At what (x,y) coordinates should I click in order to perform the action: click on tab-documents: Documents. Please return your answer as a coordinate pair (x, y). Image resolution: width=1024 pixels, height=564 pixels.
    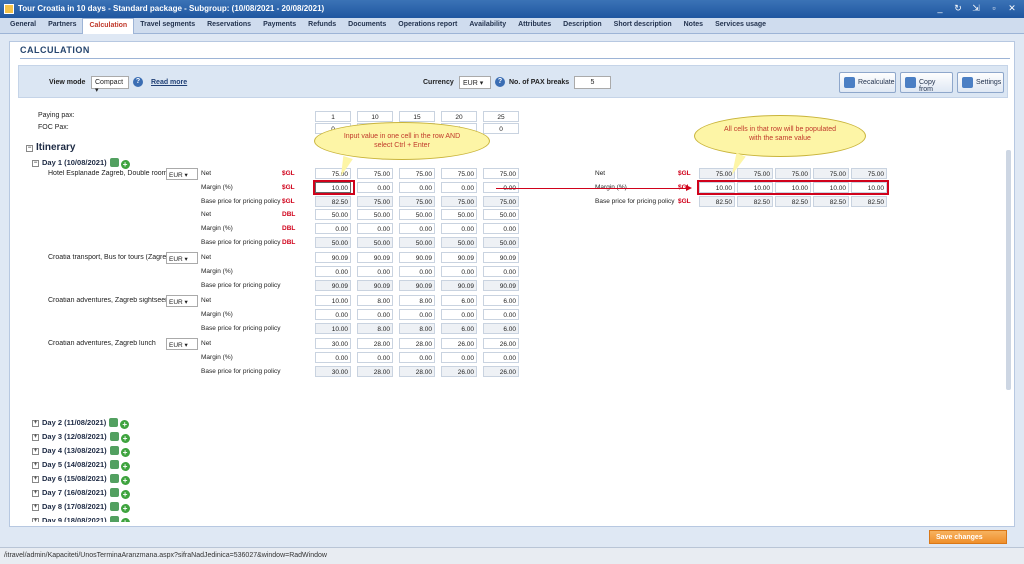
    Looking at the image, I should click on (367, 26).